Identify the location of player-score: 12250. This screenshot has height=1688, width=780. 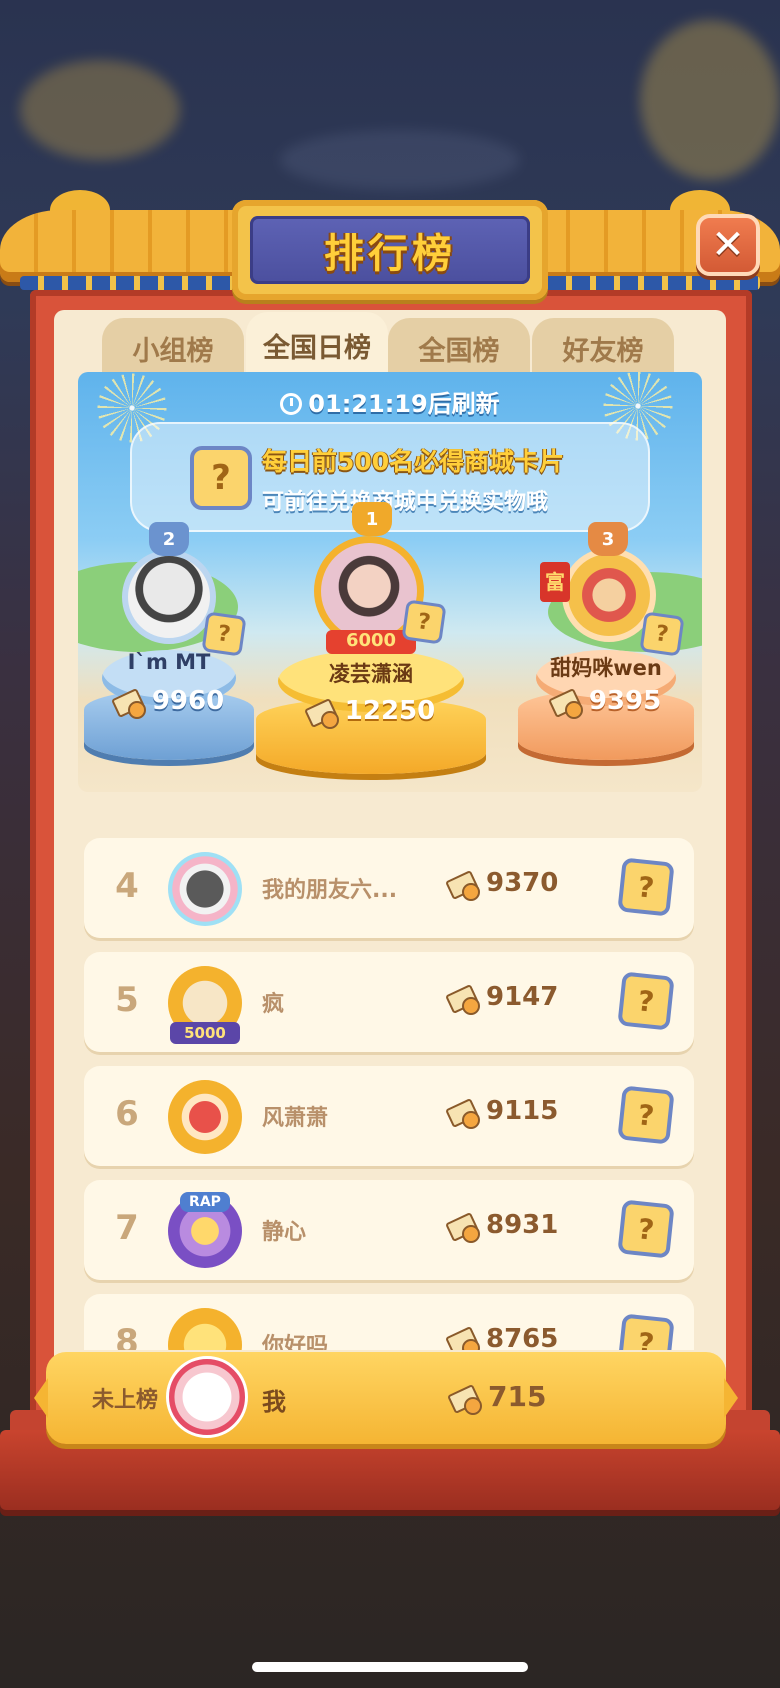
(371, 712).